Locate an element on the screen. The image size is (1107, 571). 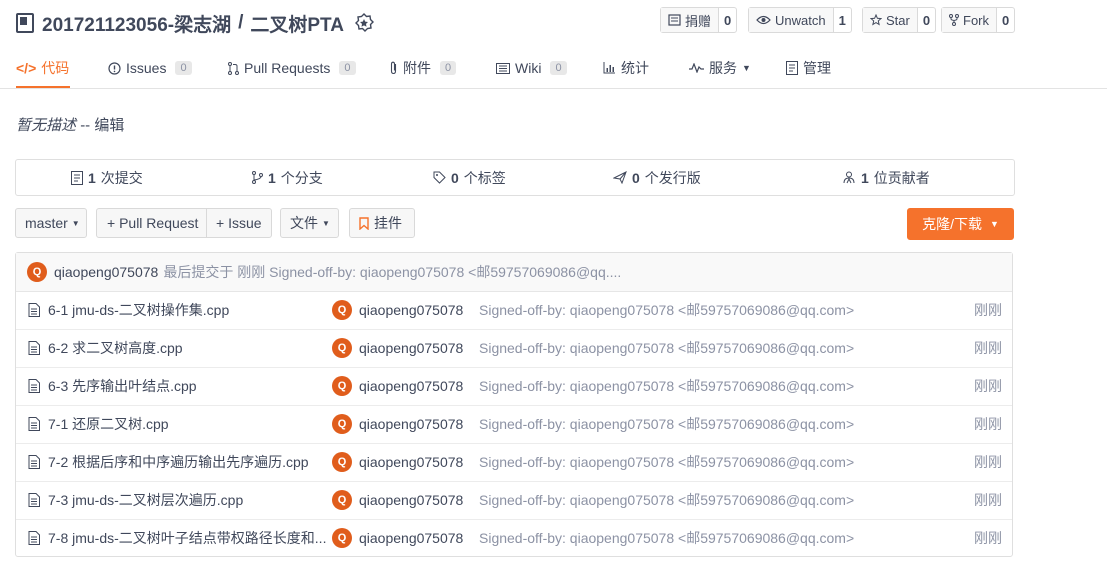
contributors-label: 位贡献者 is located at coordinates (901, 177).